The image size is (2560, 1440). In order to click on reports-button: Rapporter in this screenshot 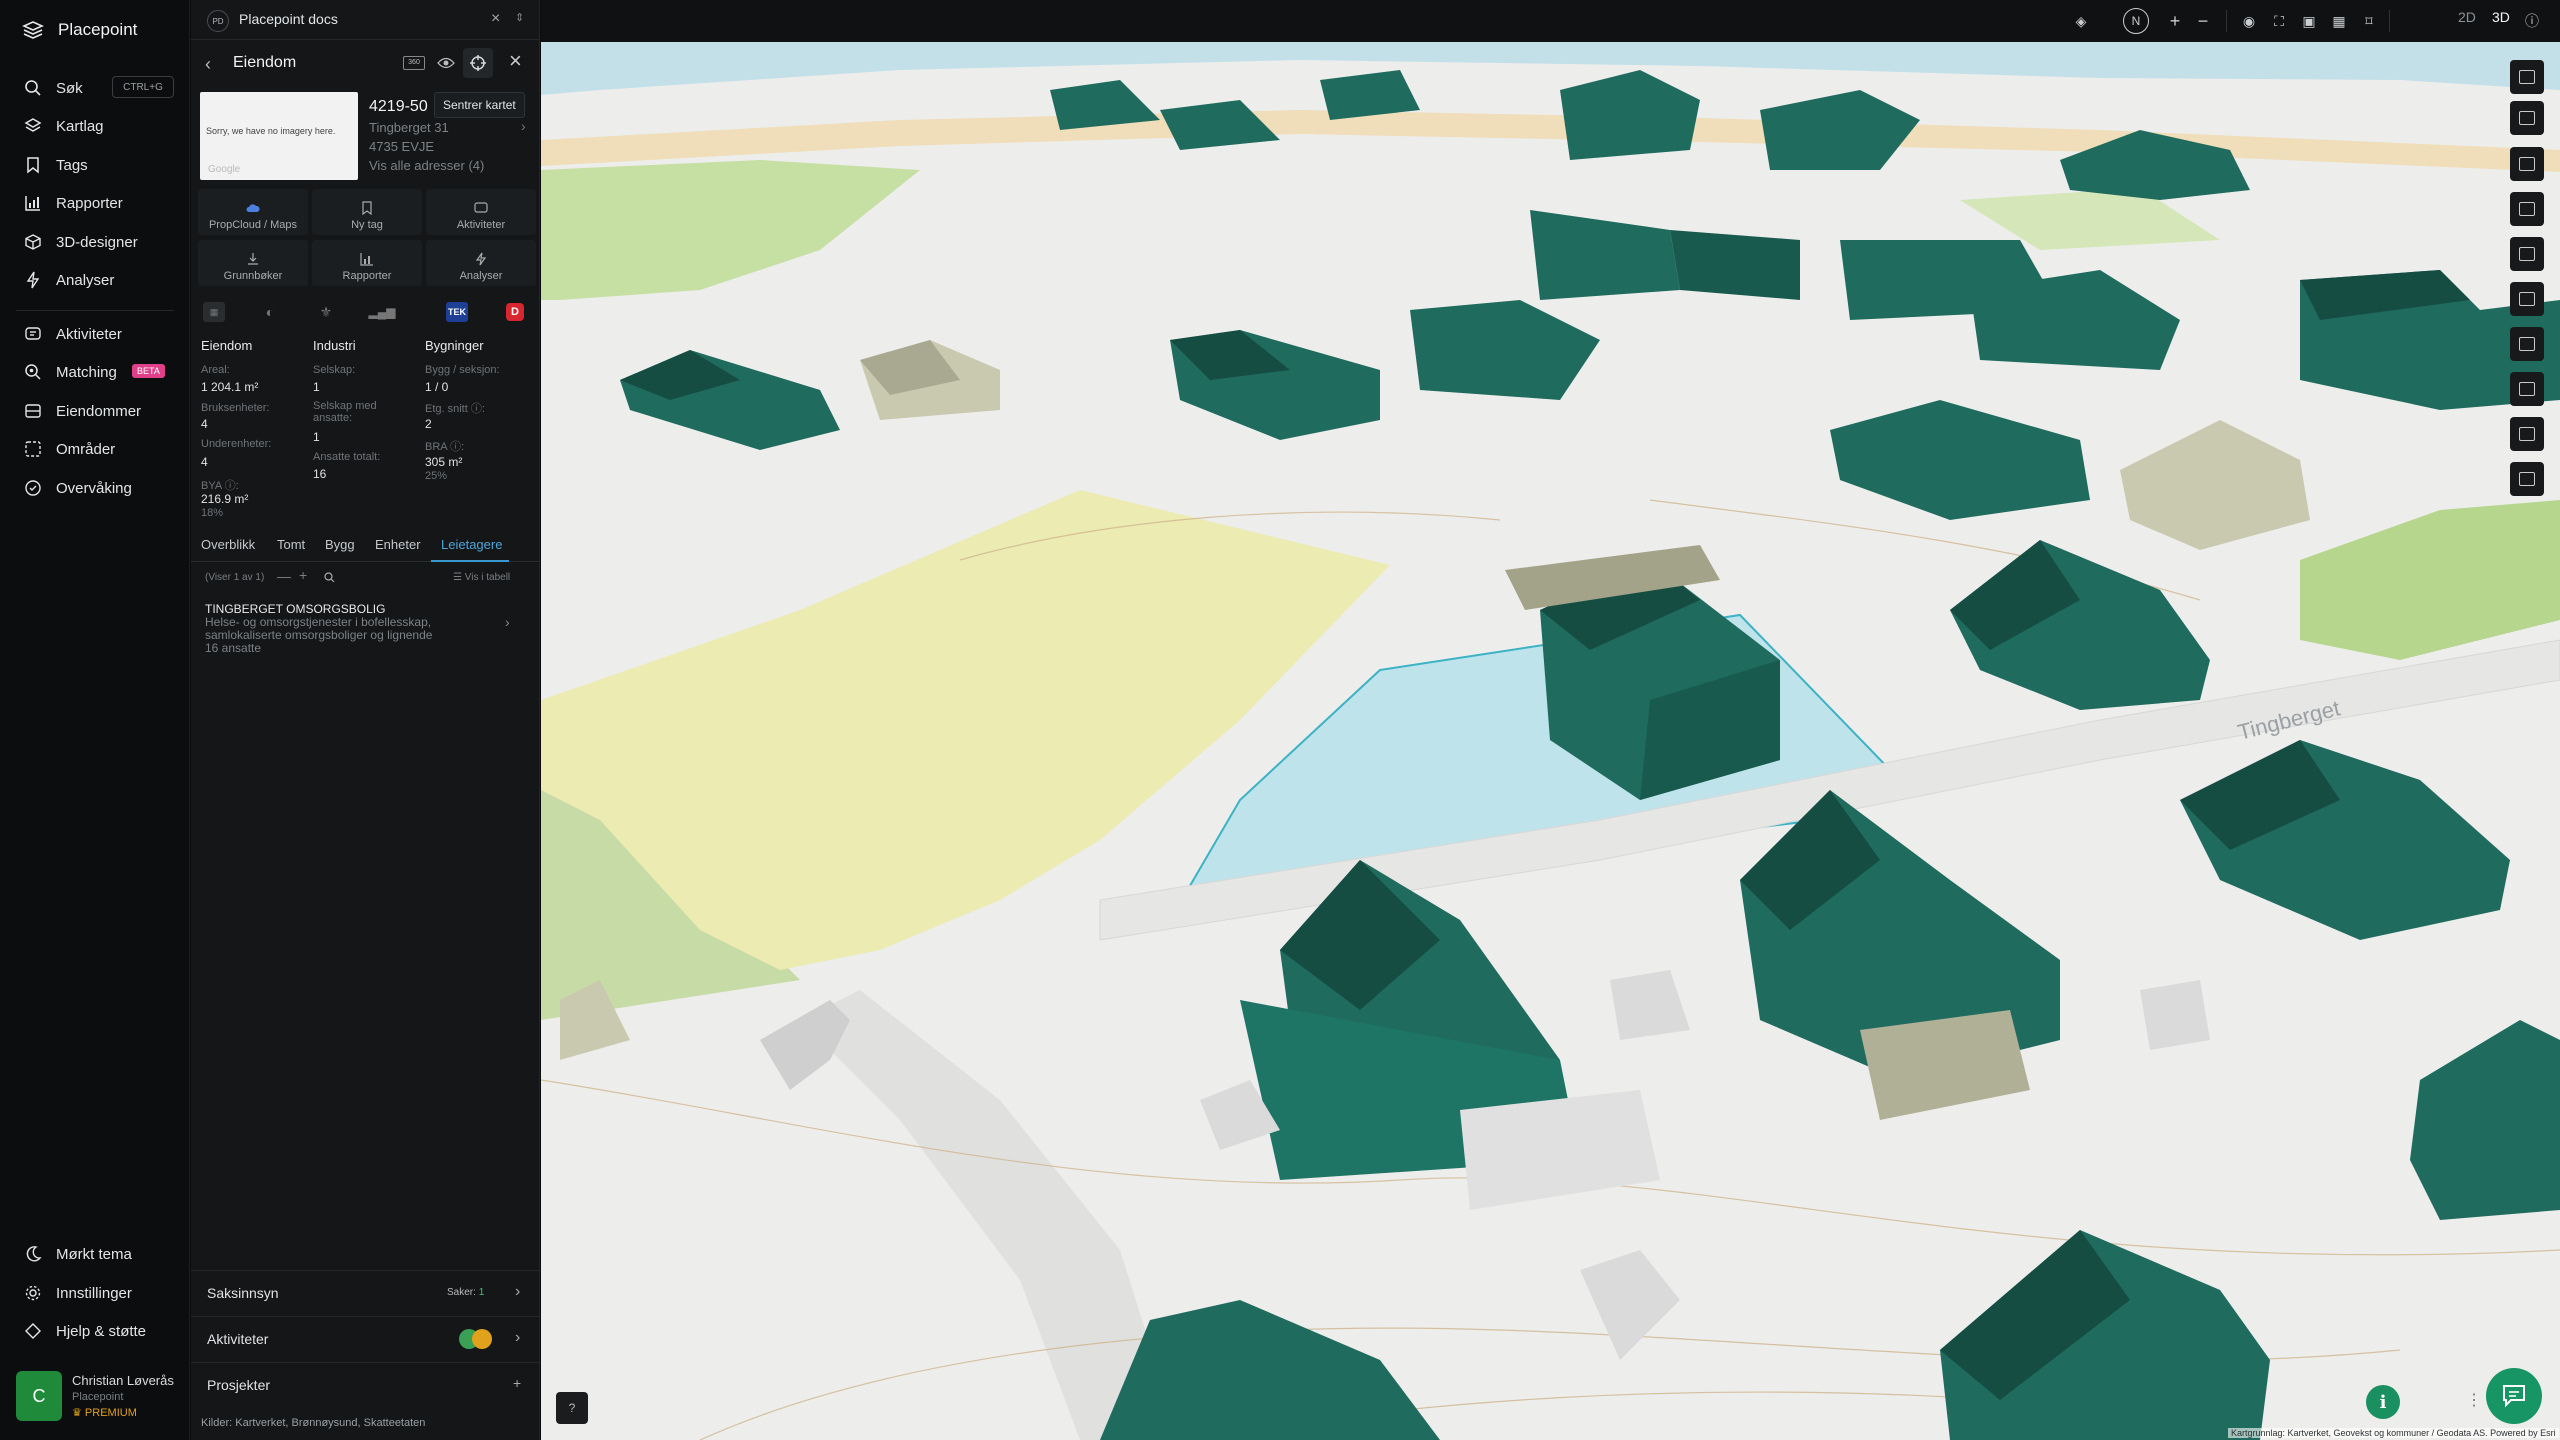, I will do `click(367, 263)`.